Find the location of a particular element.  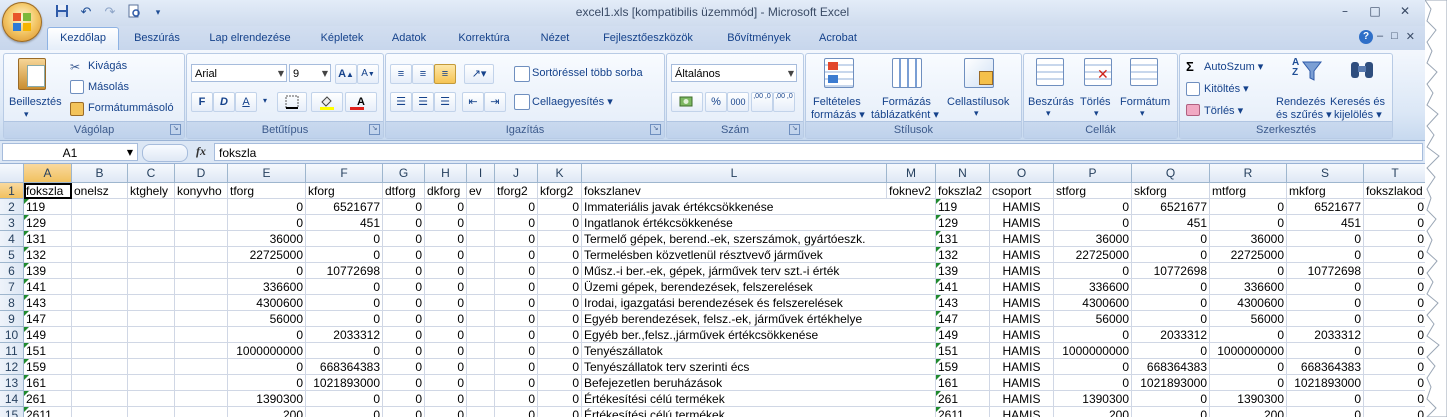

row-header: 7 is located at coordinates (12, 287).